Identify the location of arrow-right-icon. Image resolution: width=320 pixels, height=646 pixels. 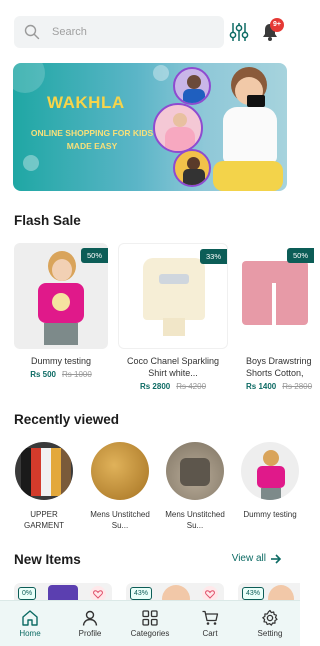
(276, 558).